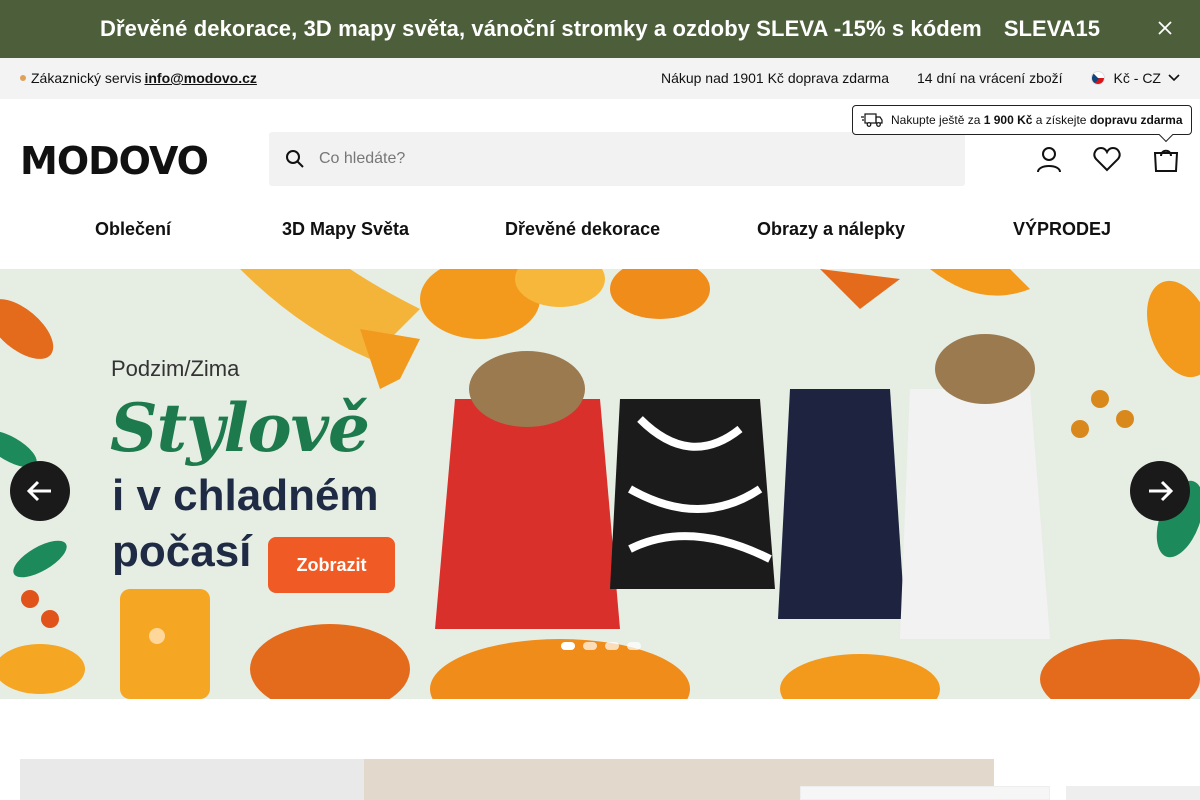  I want to click on heart-icon, so click(1107, 159).